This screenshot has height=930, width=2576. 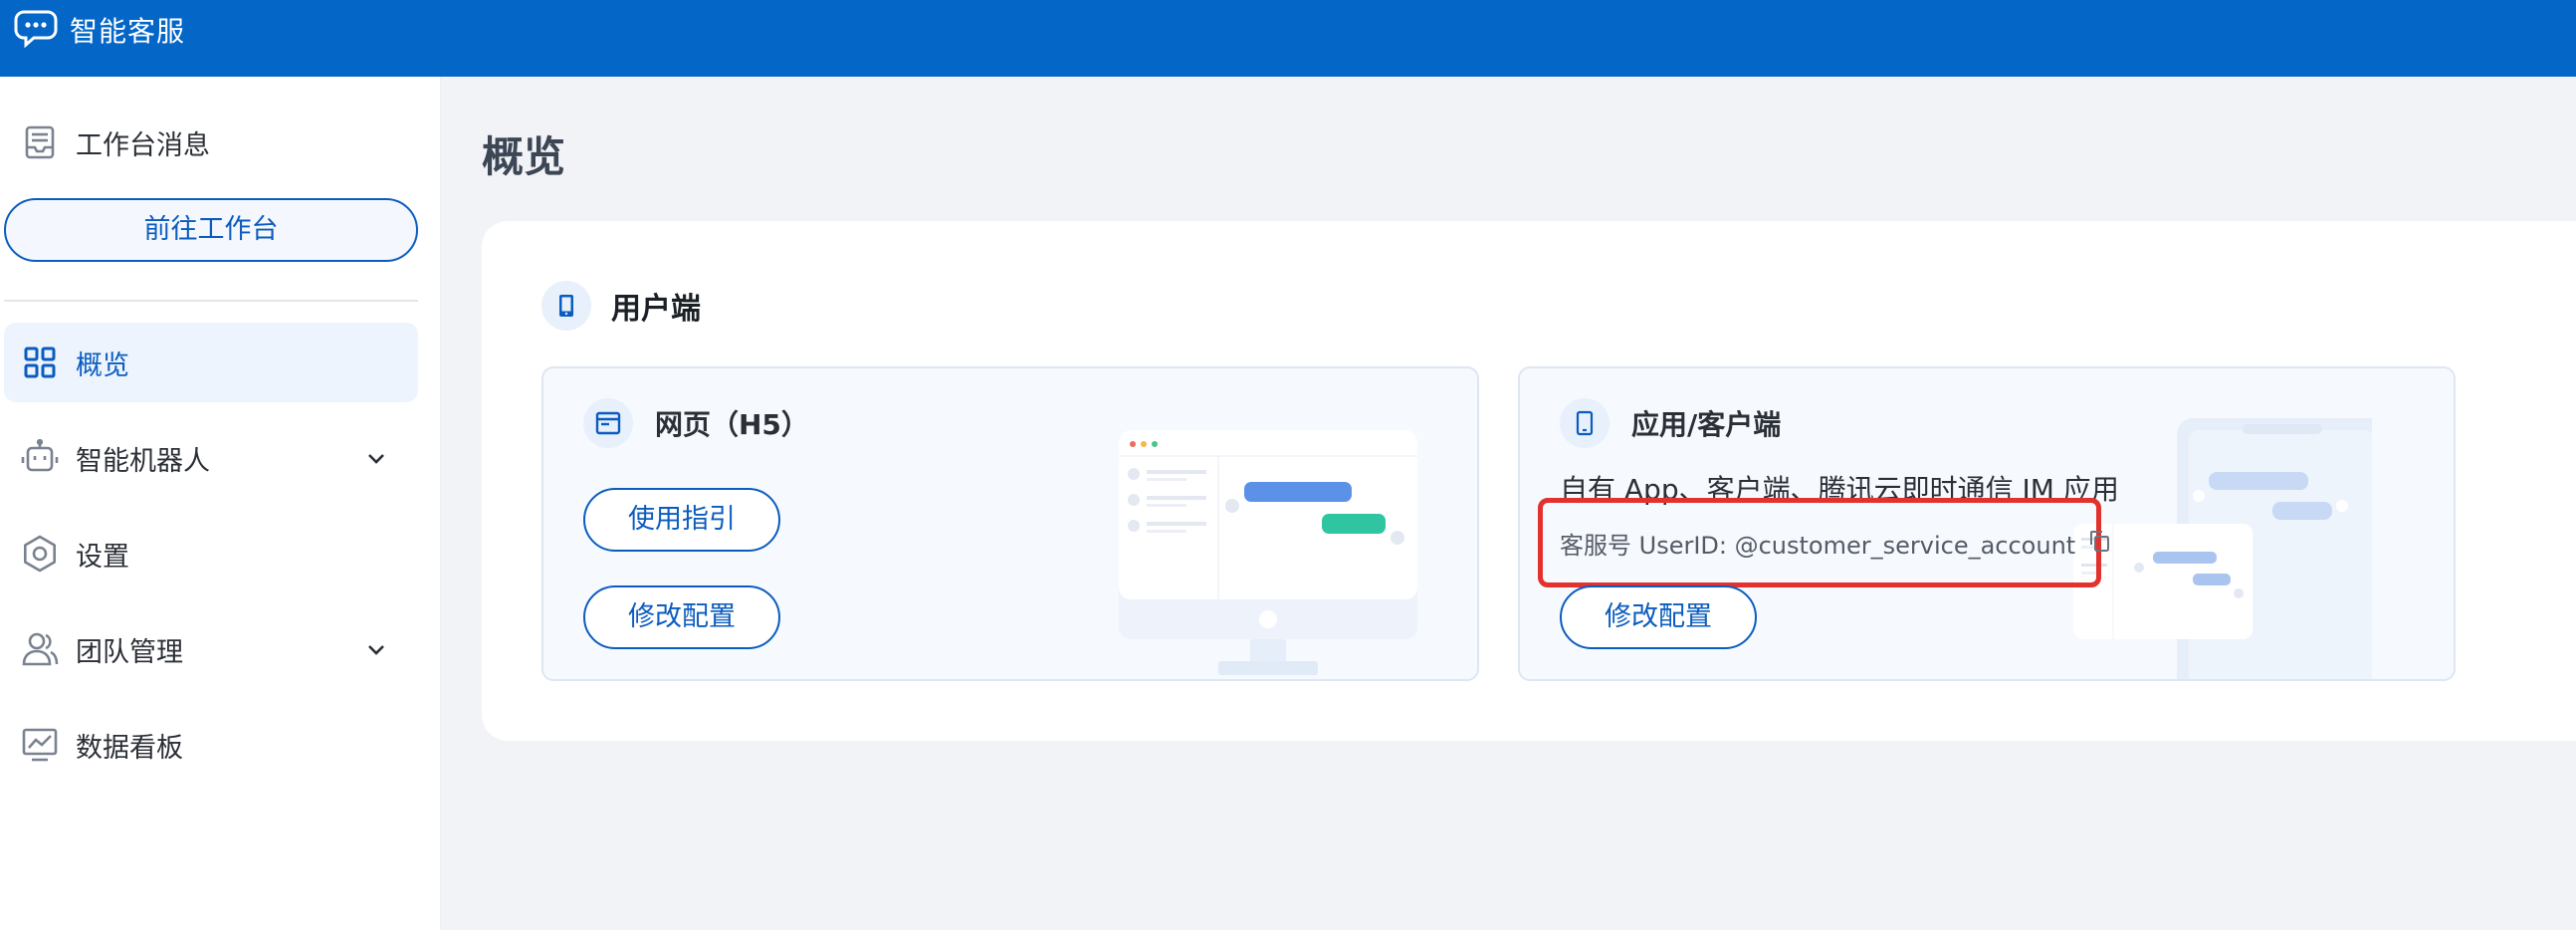 What do you see at coordinates (211, 458) in the screenshot?
I see `sidebar-item-smart-robot: 智能机器人` at bounding box center [211, 458].